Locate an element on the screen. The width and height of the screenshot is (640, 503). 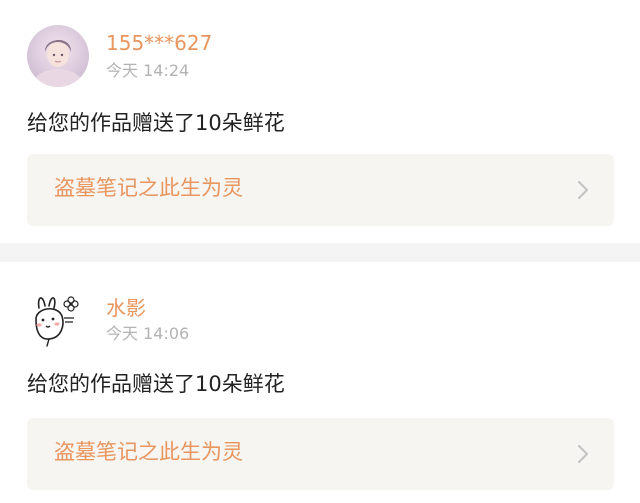
username: 水影 is located at coordinates (126, 308).